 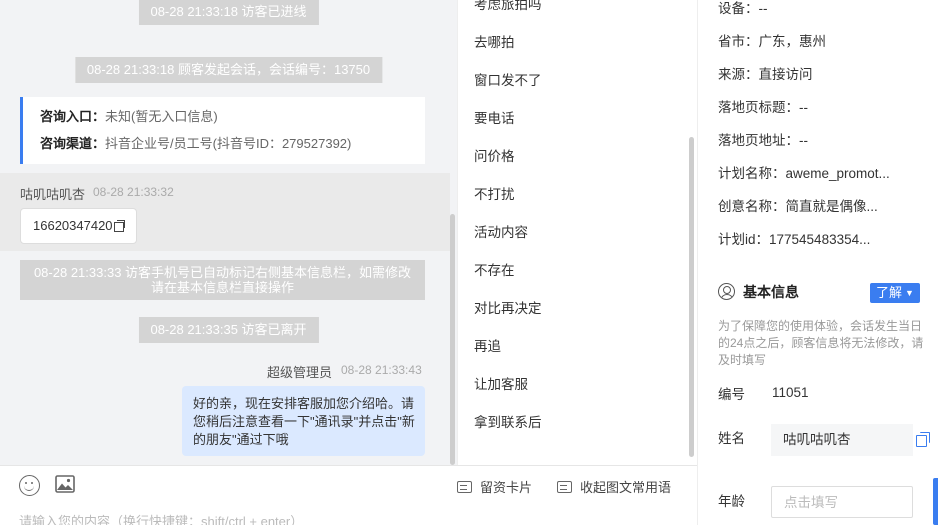 What do you see at coordinates (508, 309) in the screenshot?
I see `quick-reply-item: 对比再决定` at bounding box center [508, 309].